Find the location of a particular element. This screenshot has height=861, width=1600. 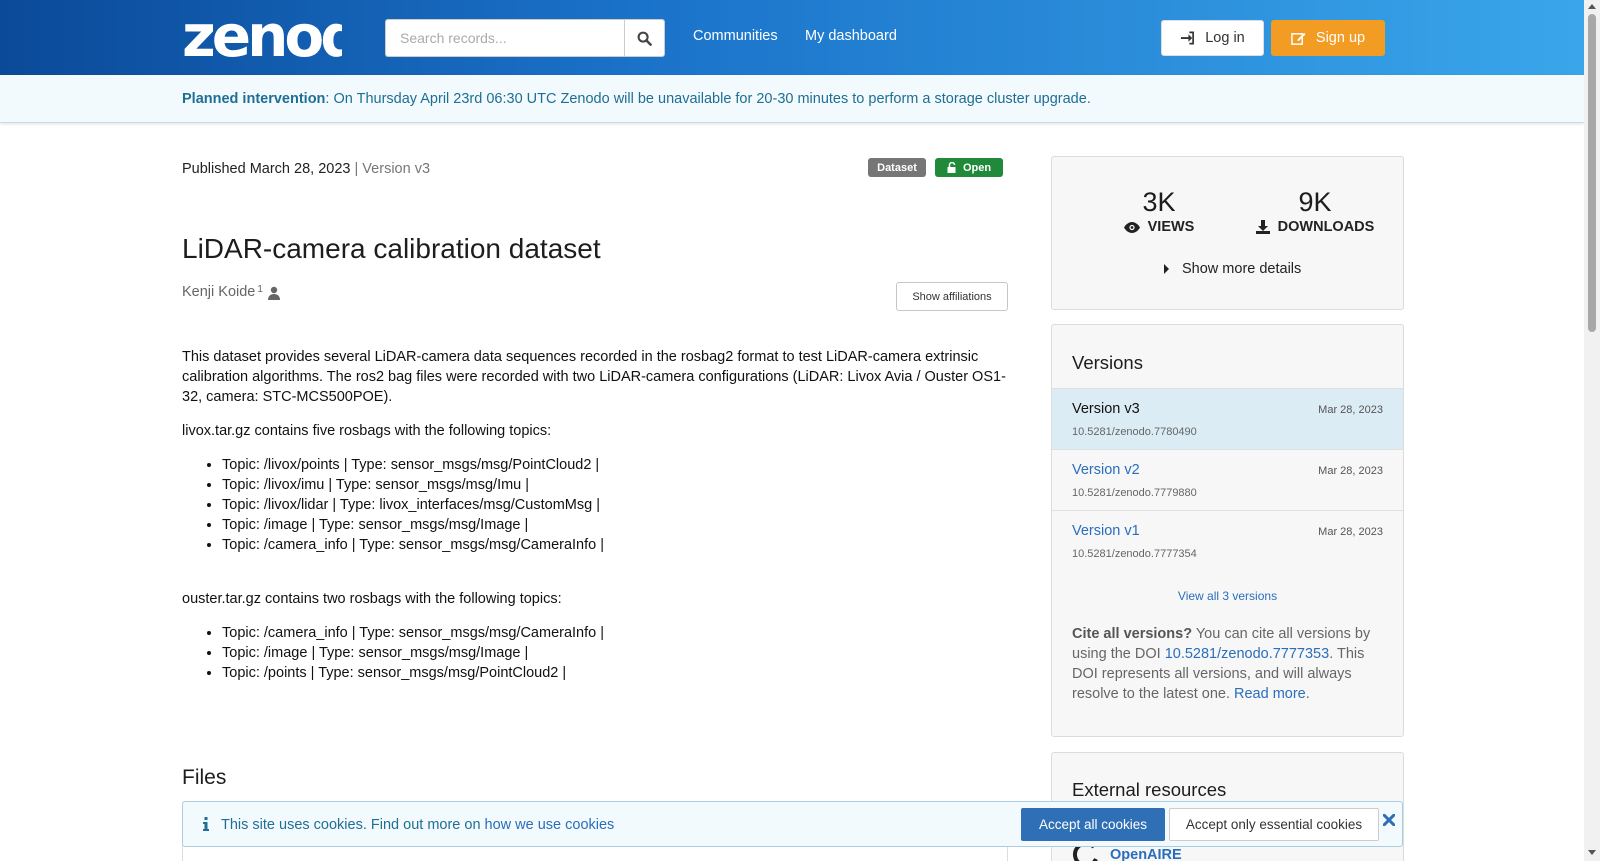

search-button is located at coordinates (644, 38).